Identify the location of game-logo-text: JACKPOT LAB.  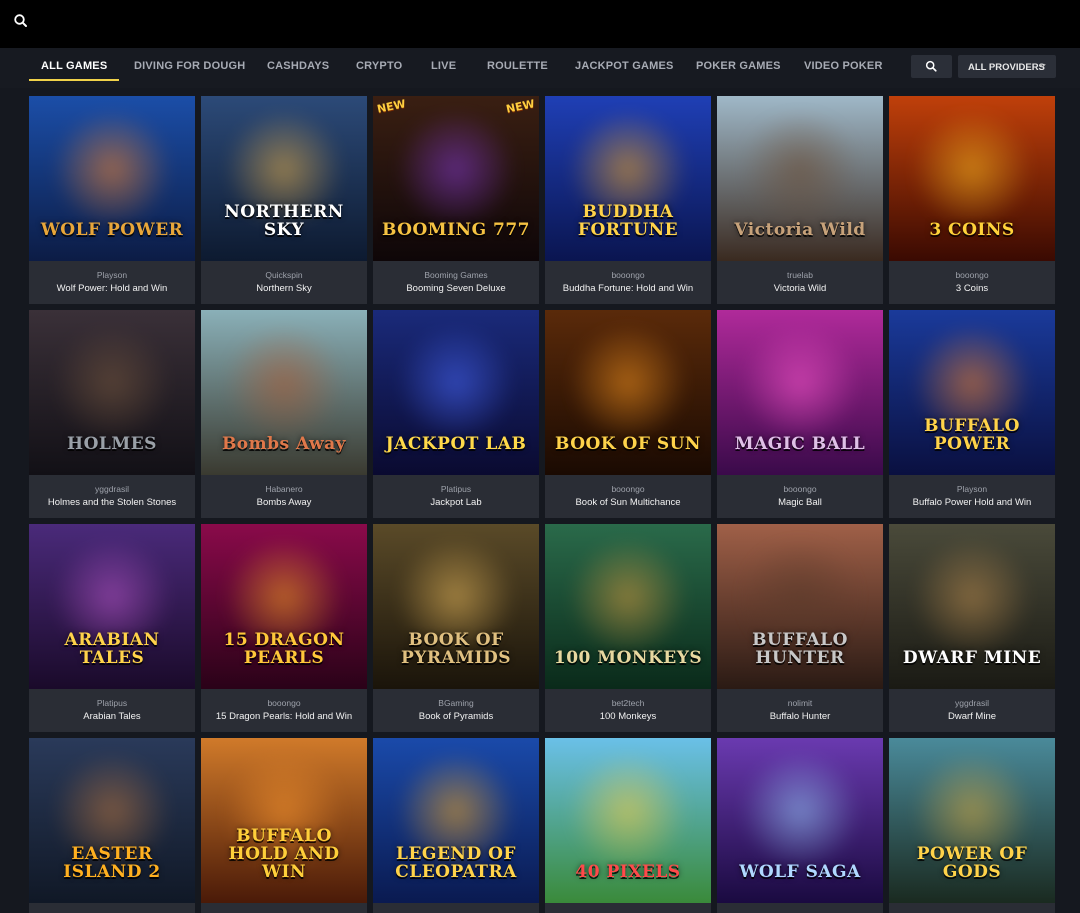
(456, 444).